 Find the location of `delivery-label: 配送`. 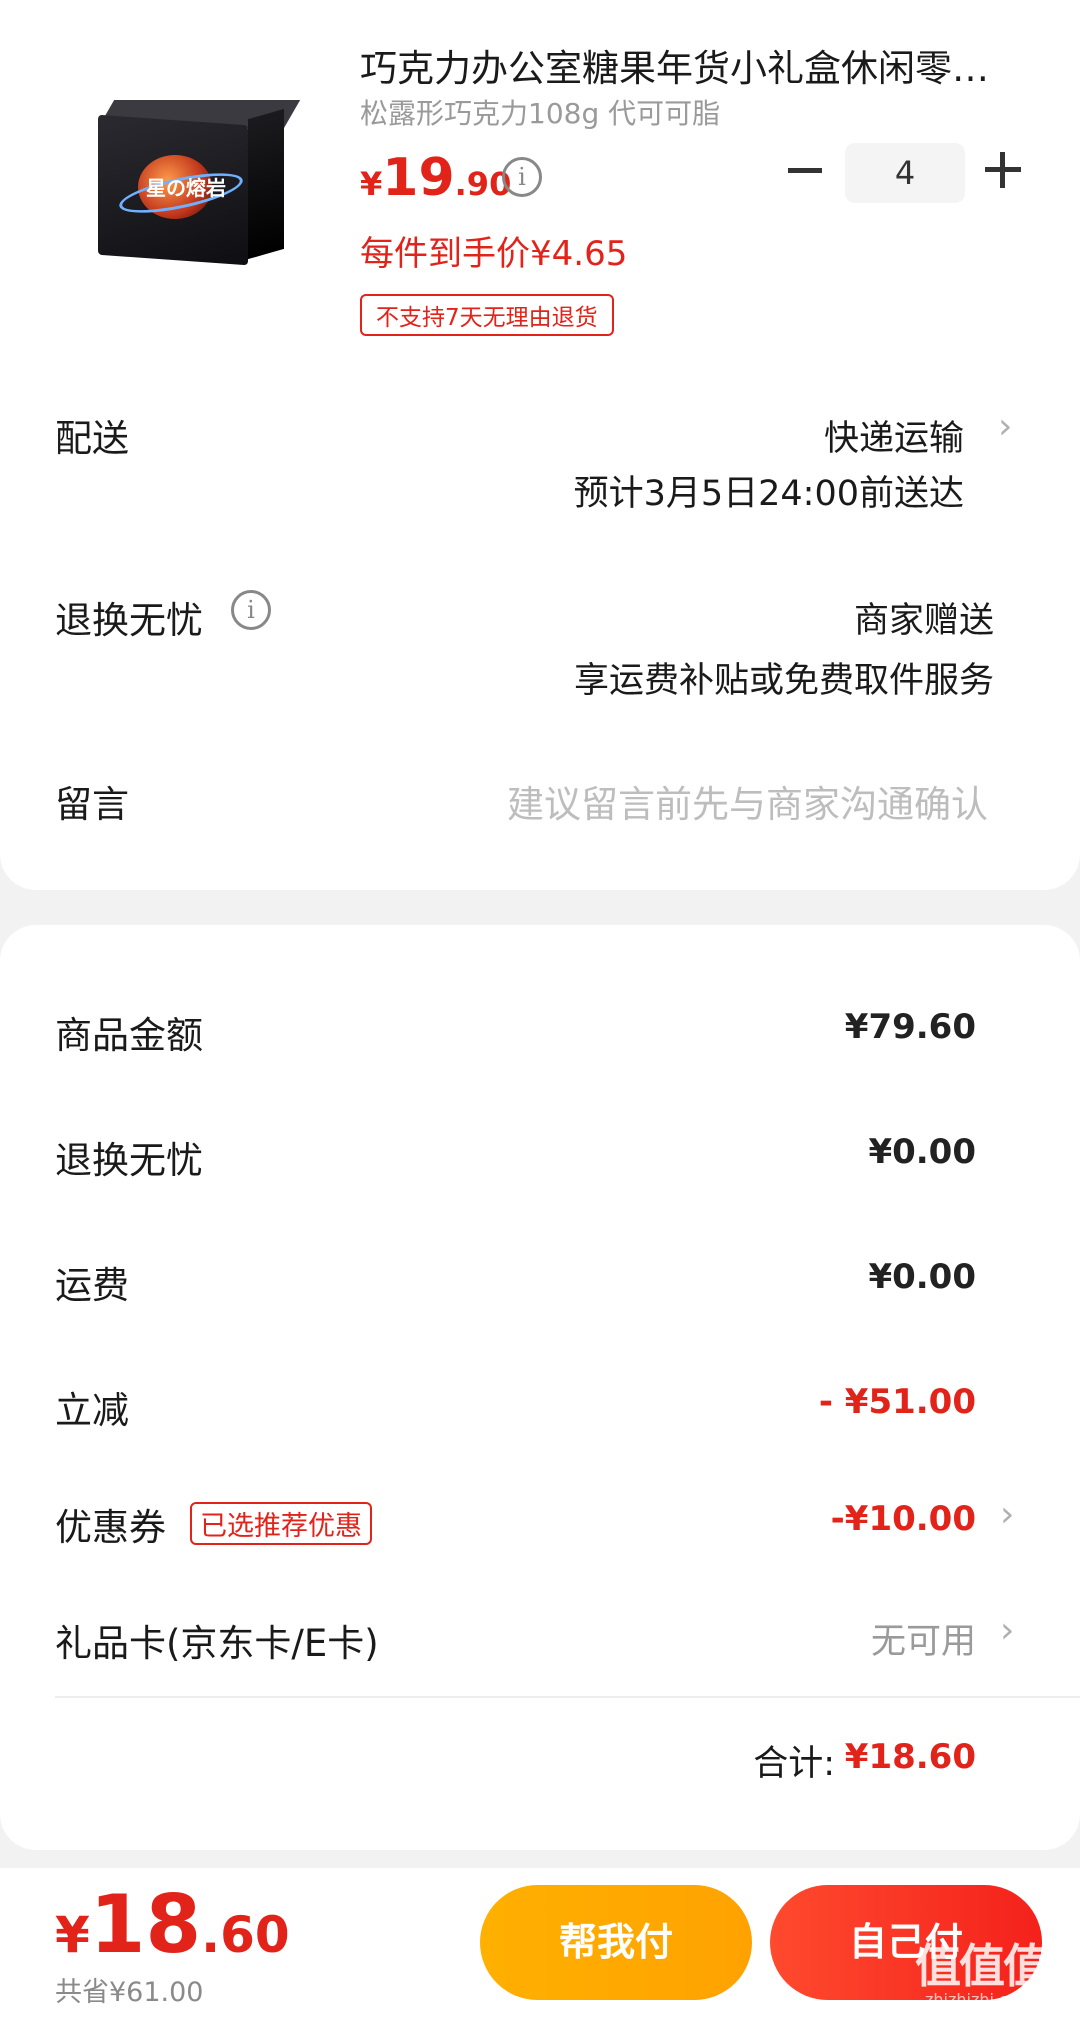

delivery-label: 配送 is located at coordinates (92, 438).